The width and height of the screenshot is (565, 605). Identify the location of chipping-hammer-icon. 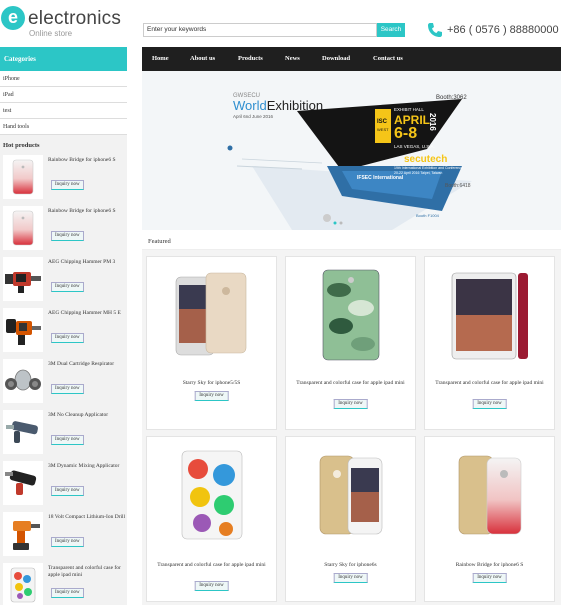
(23, 332).